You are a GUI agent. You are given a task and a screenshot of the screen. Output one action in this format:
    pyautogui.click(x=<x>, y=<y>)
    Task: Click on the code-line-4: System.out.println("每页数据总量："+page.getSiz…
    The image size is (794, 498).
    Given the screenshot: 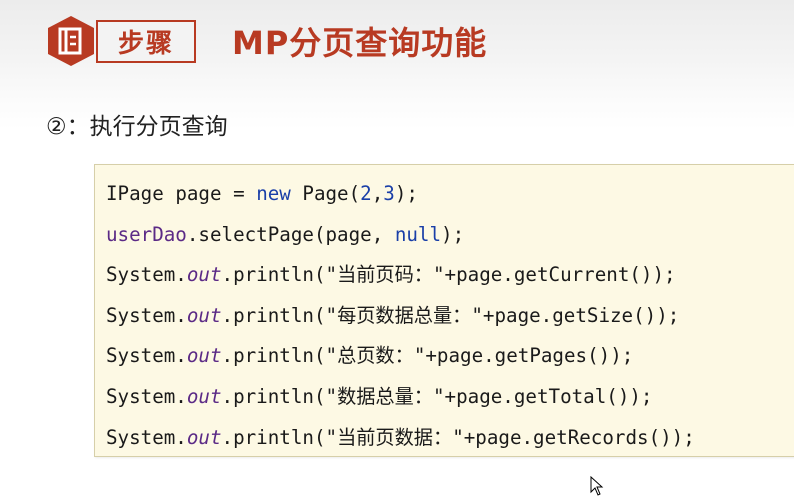 What is the action you would take?
    pyautogui.click(x=392, y=316)
    